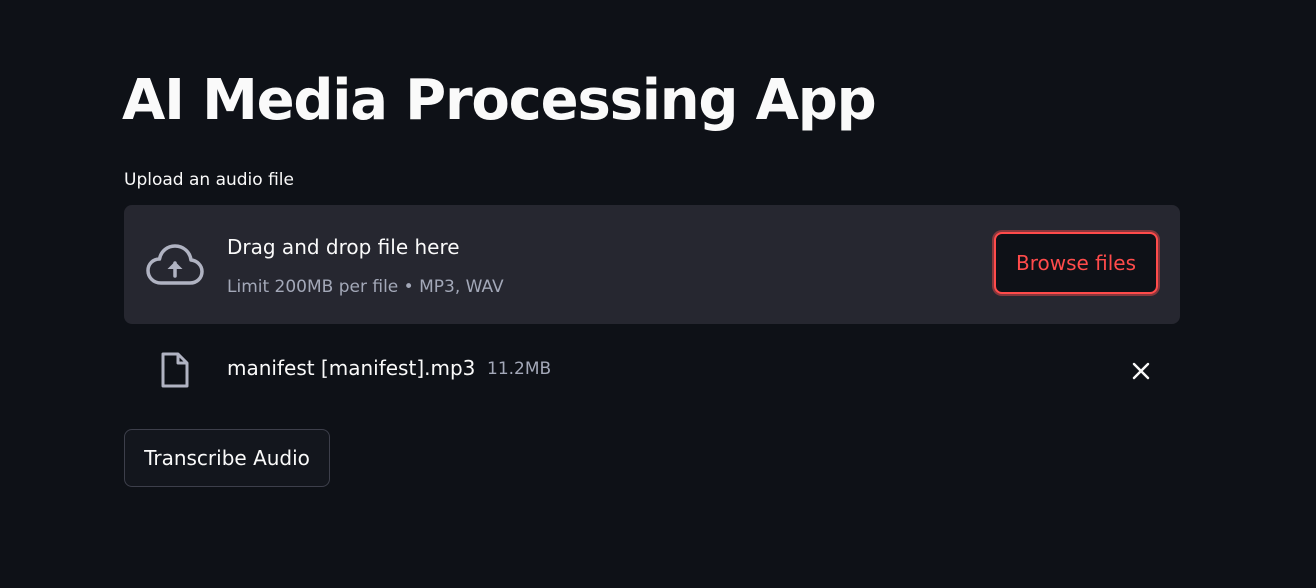 This screenshot has height=588, width=1316. Describe the element at coordinates (365, 287) in the screenshot. I see `dropzone-file-limit: Limit 200MB per file • MP3, WAV` at that location.